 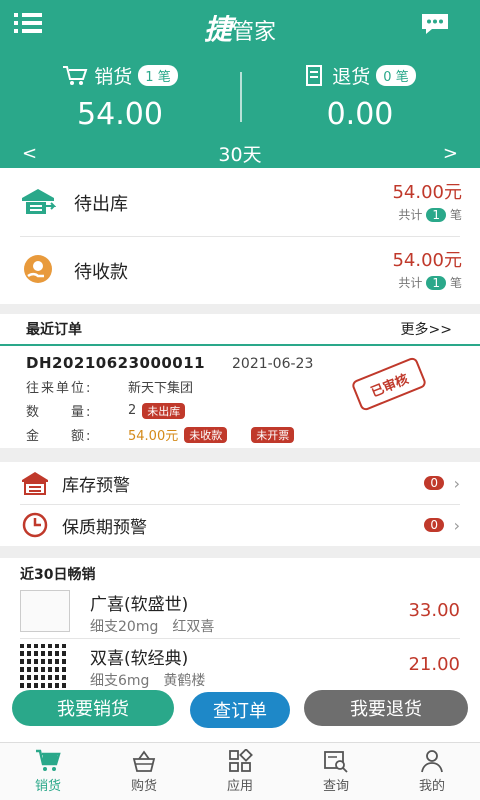 What do you see at coordinates (153, 436) in the screenshot?
I see `amount-value: 54.00元` at bounding box center [153, 436].